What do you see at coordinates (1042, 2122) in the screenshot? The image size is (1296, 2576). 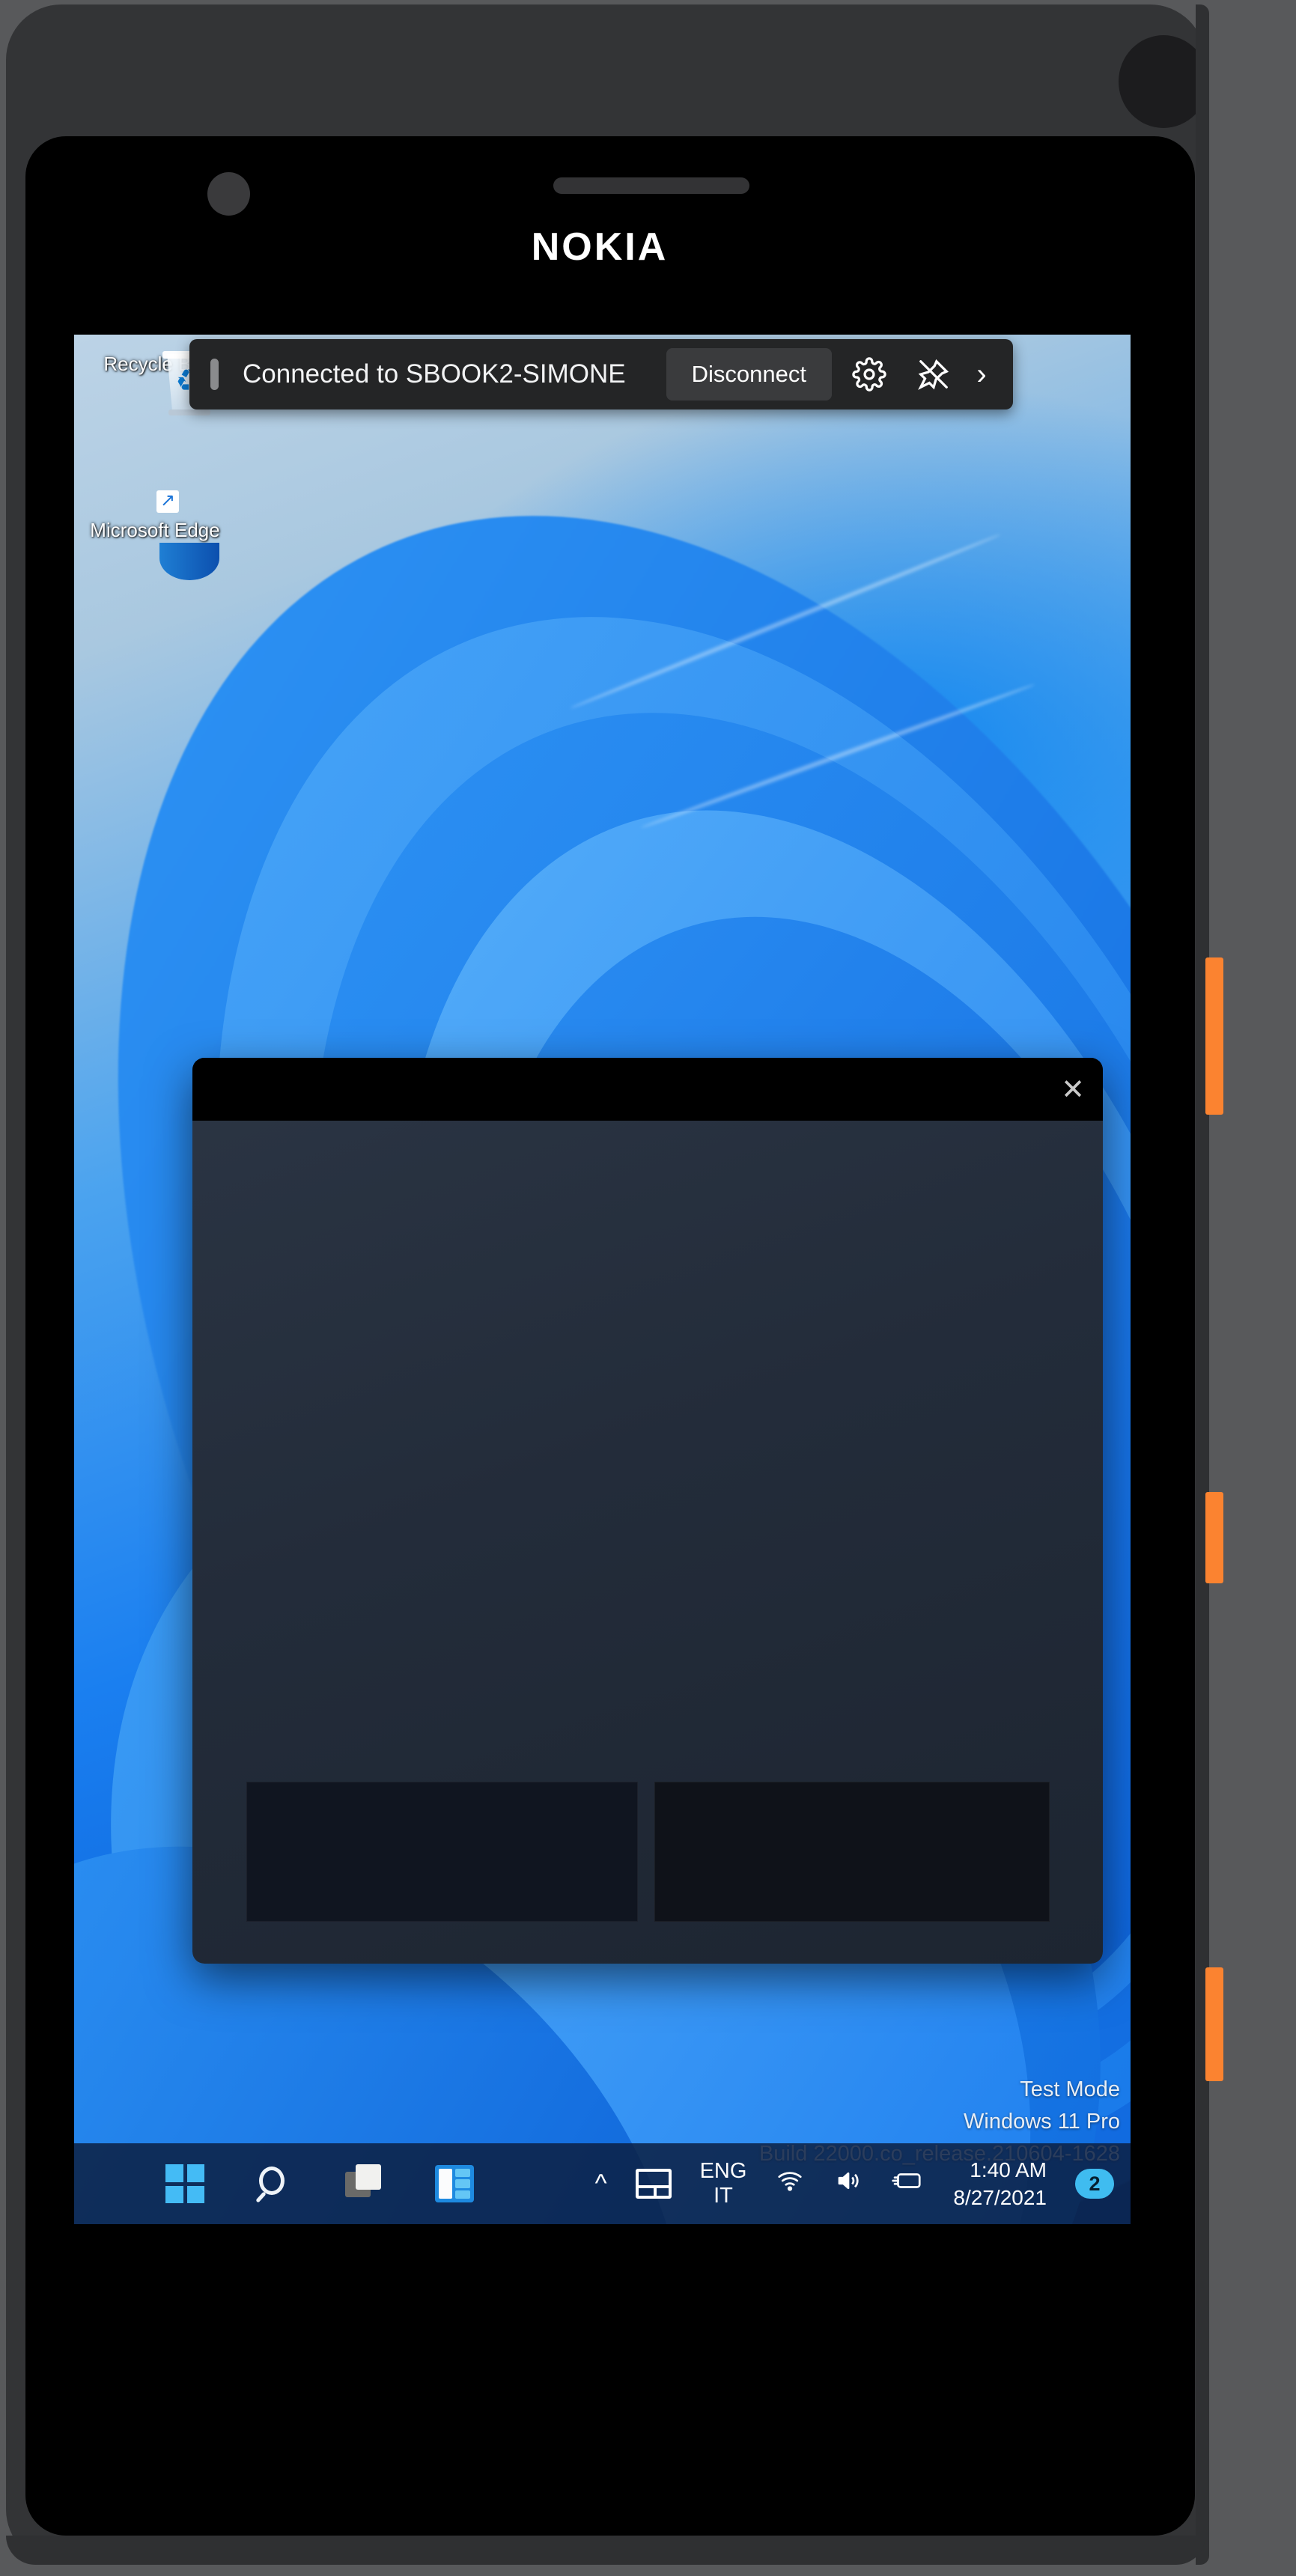 I see `watermark-line-2: Windows 11 Pro` at bounding box center [1042, 2122].